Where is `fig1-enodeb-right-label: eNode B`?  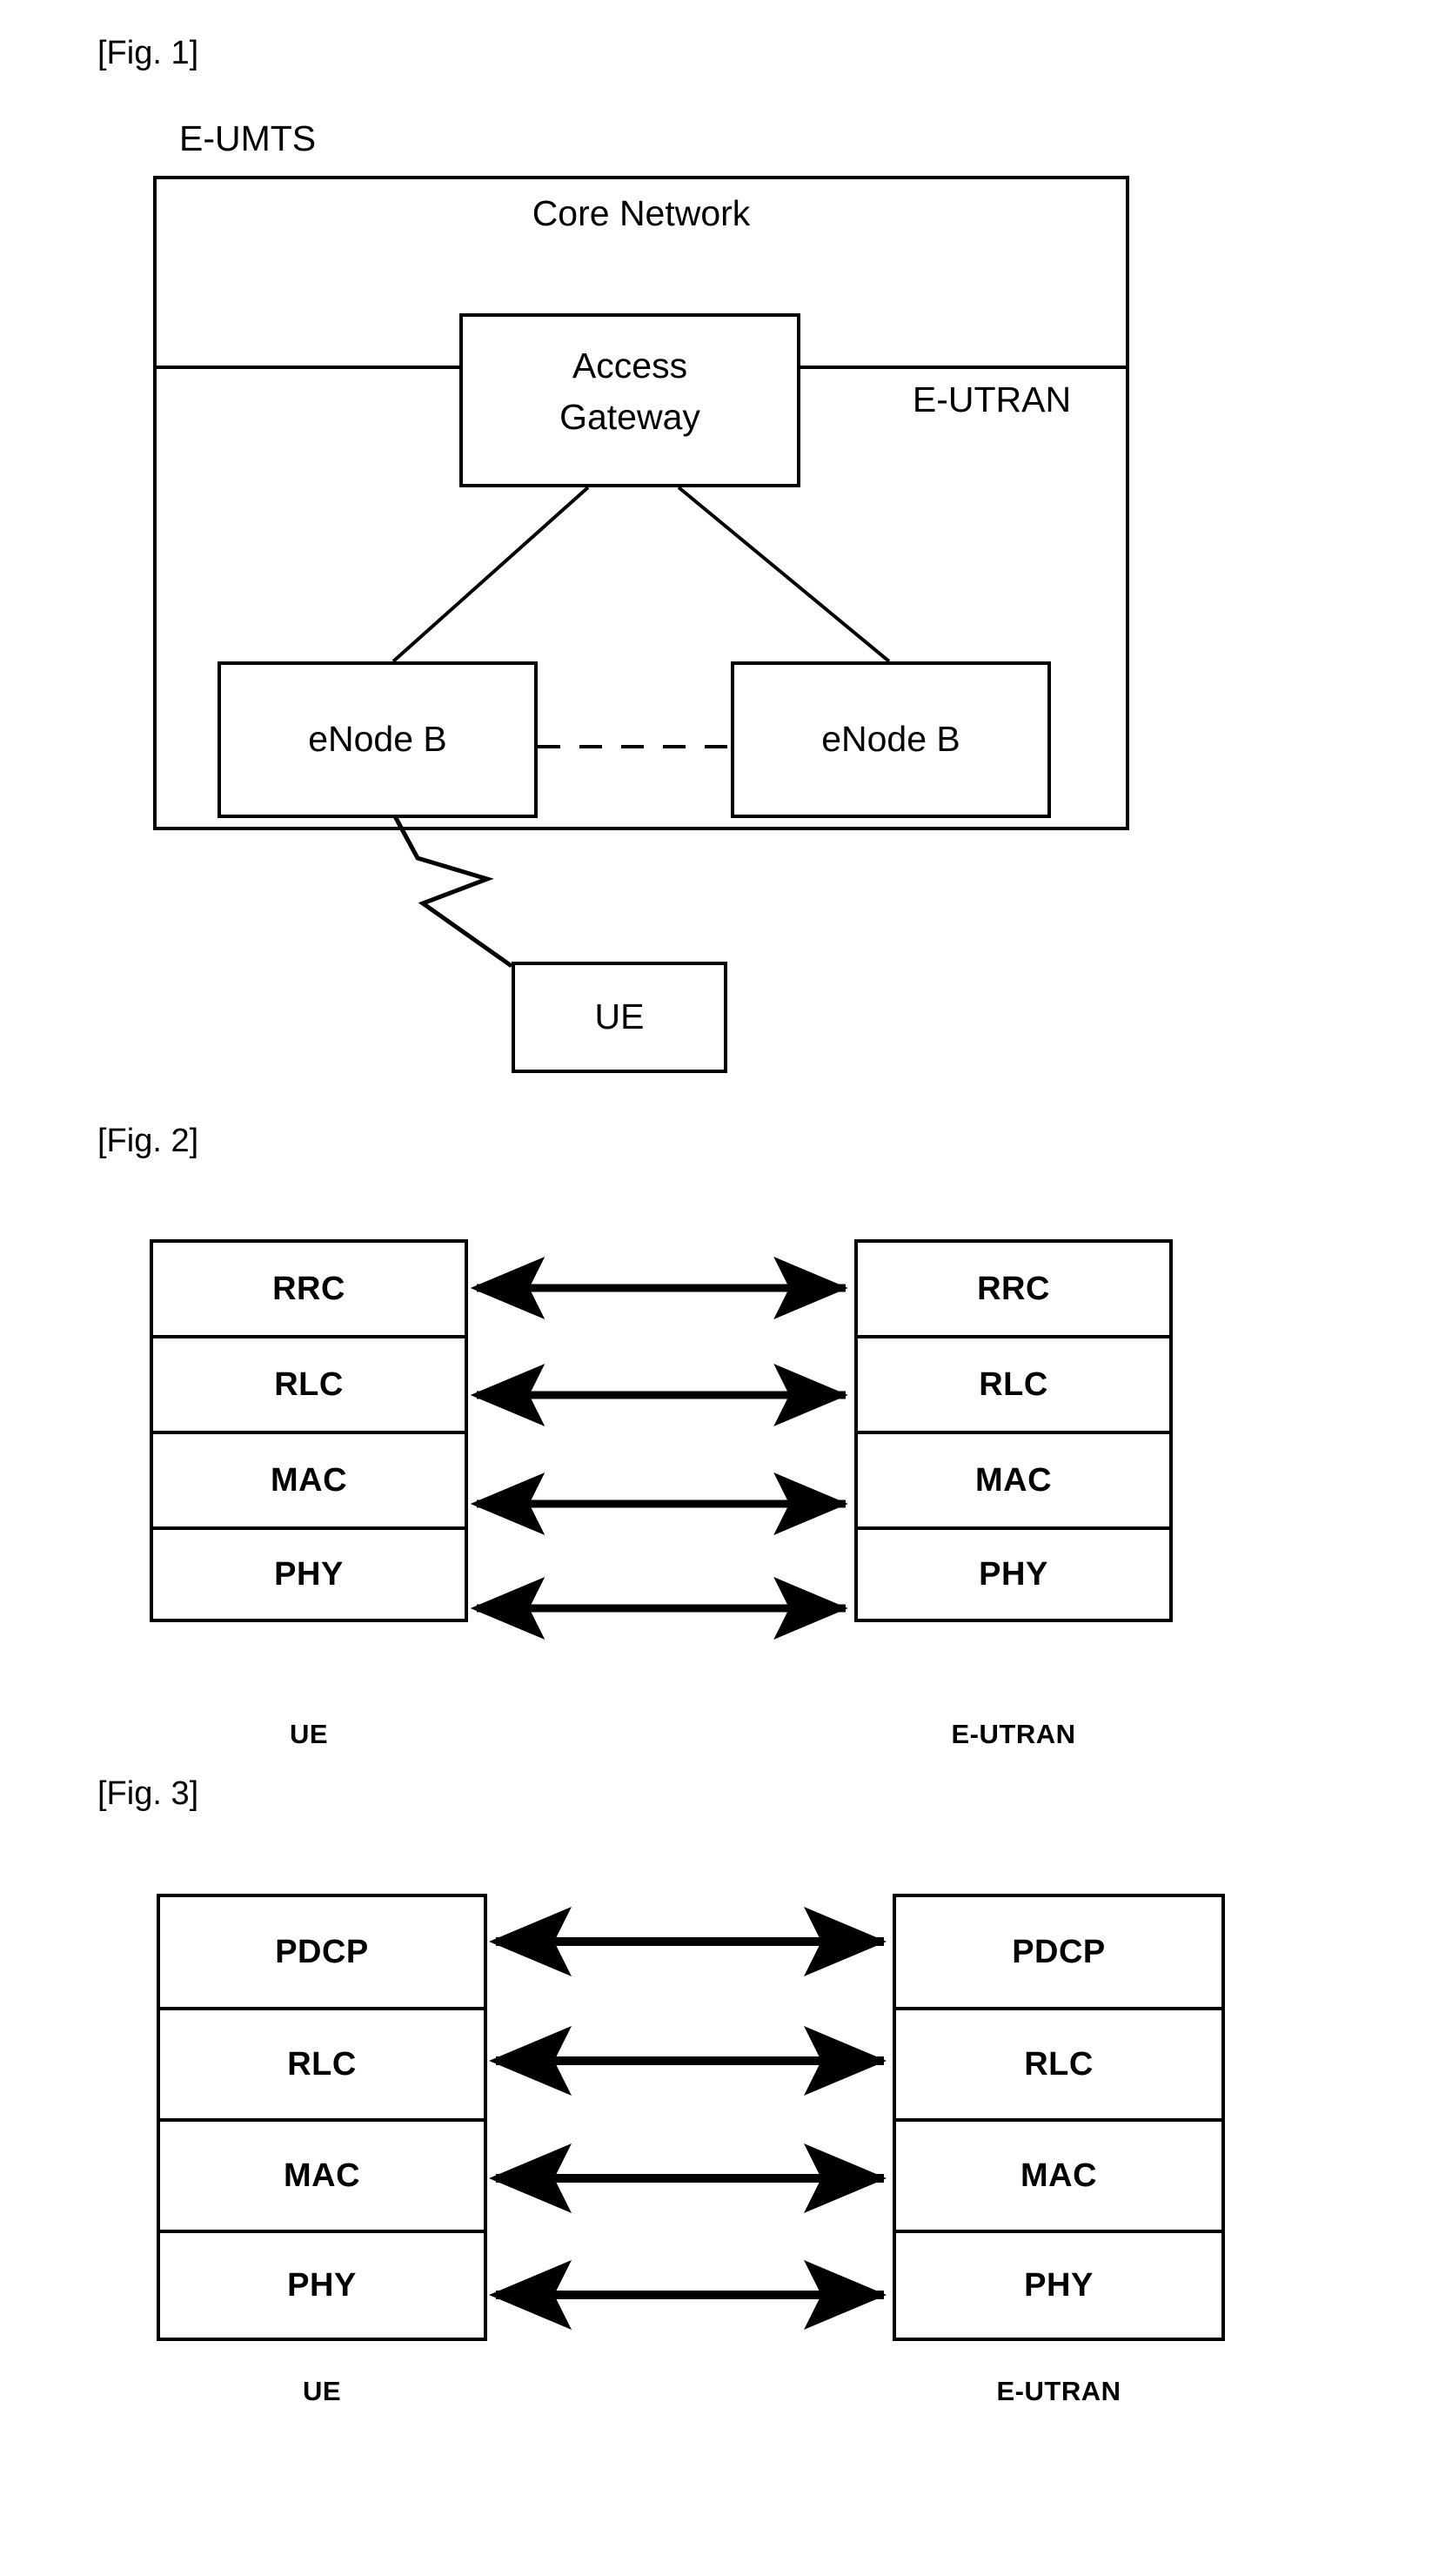
fig1-enodeb-right-label: eNode B is located at coordinates (890, 739).